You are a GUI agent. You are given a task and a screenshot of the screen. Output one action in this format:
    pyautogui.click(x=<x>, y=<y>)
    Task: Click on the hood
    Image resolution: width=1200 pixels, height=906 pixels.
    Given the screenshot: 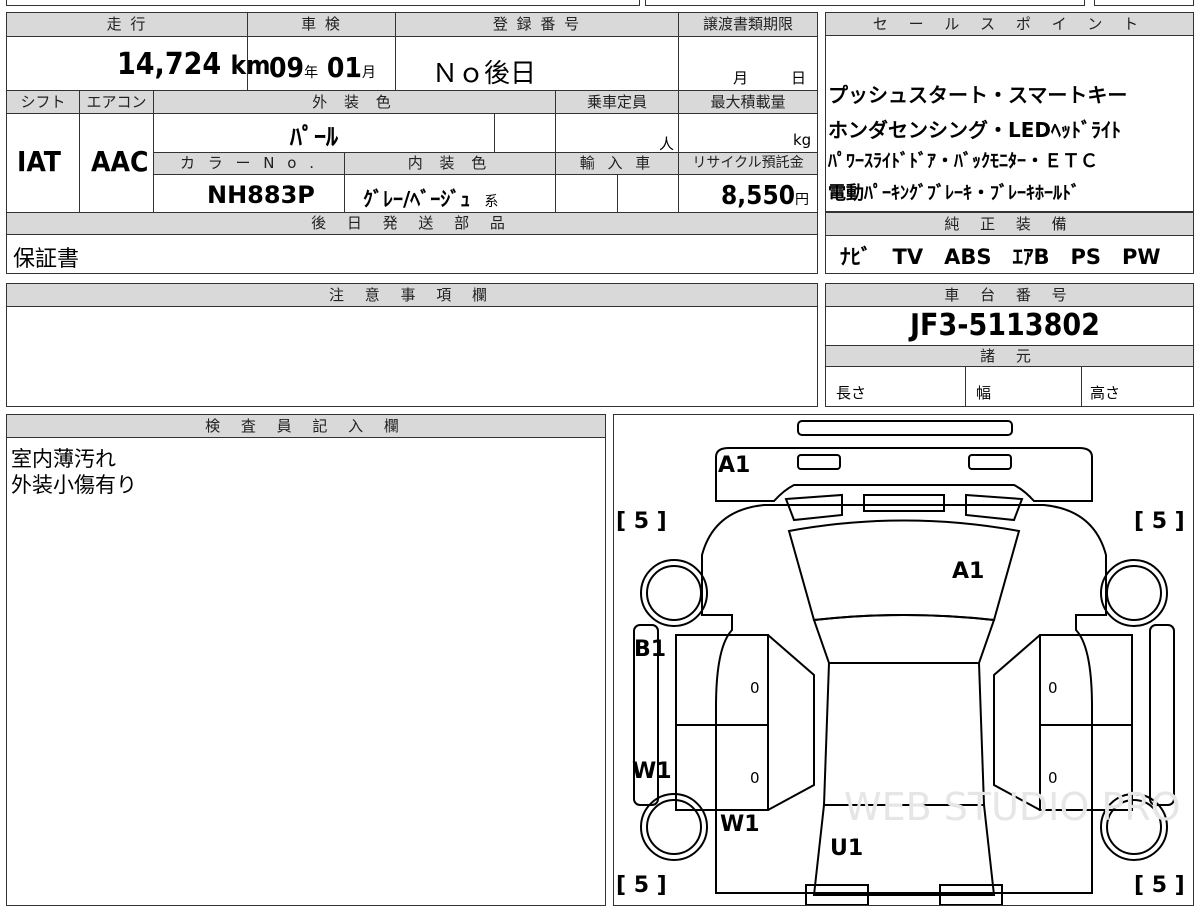 What is the action you would take?
    pyautogui.click(x=904, y=570)
    